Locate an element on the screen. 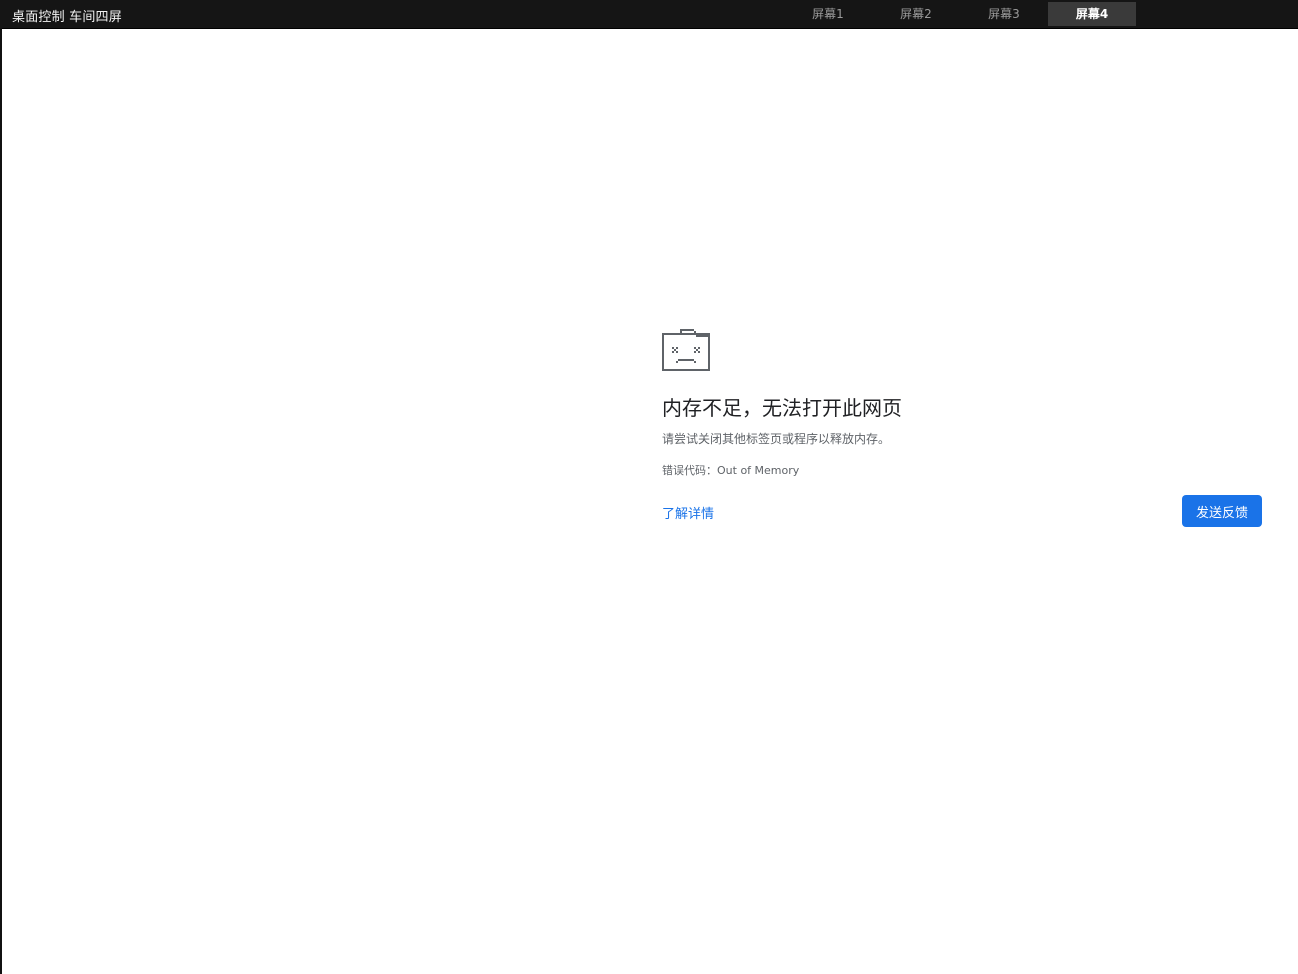 The image size is (1298, 974). error-description: 请尝试关闭其他标签页或程序以释放内存。 is located at coordinates (776, 439).